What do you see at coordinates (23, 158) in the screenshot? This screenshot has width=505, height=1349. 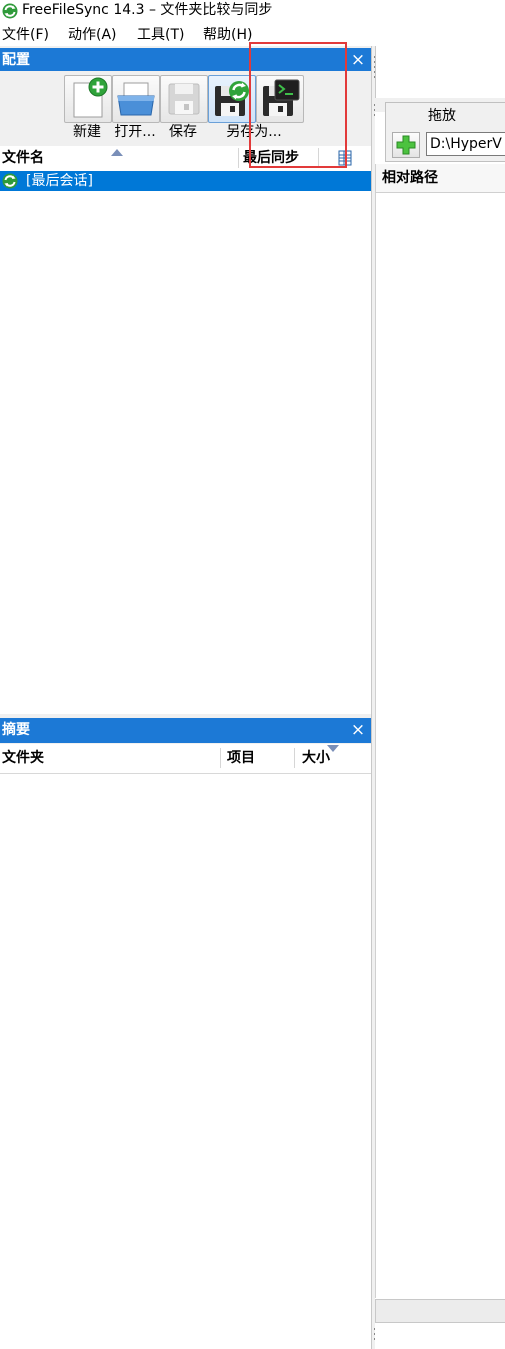 I see `filename-column-header: 文件名` at bounding box center [23, 158].